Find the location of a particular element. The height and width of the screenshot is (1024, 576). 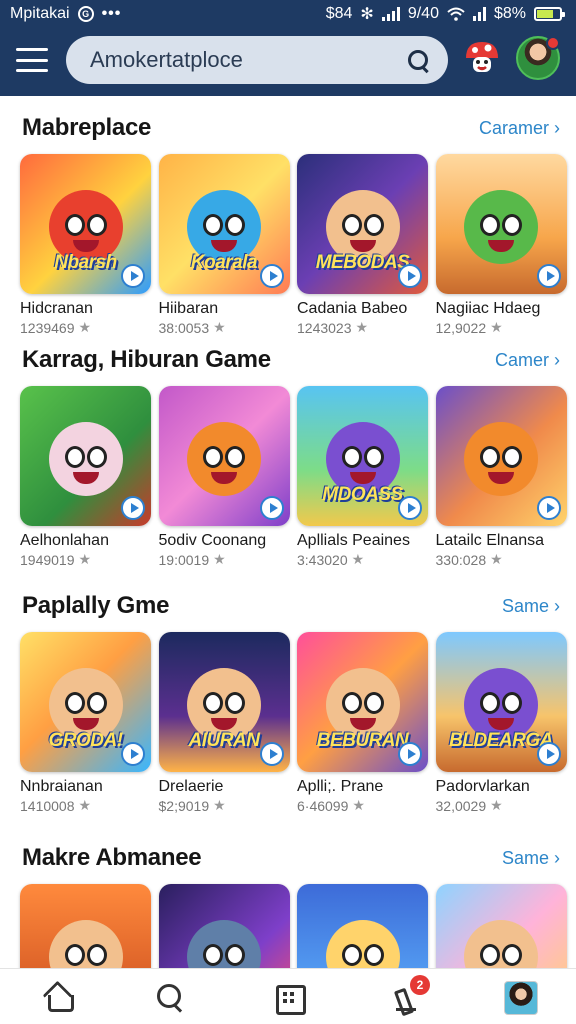

game-card: MDOASS Apllials Peaines 3:43020 ★ is located at coordinates (362, 477).